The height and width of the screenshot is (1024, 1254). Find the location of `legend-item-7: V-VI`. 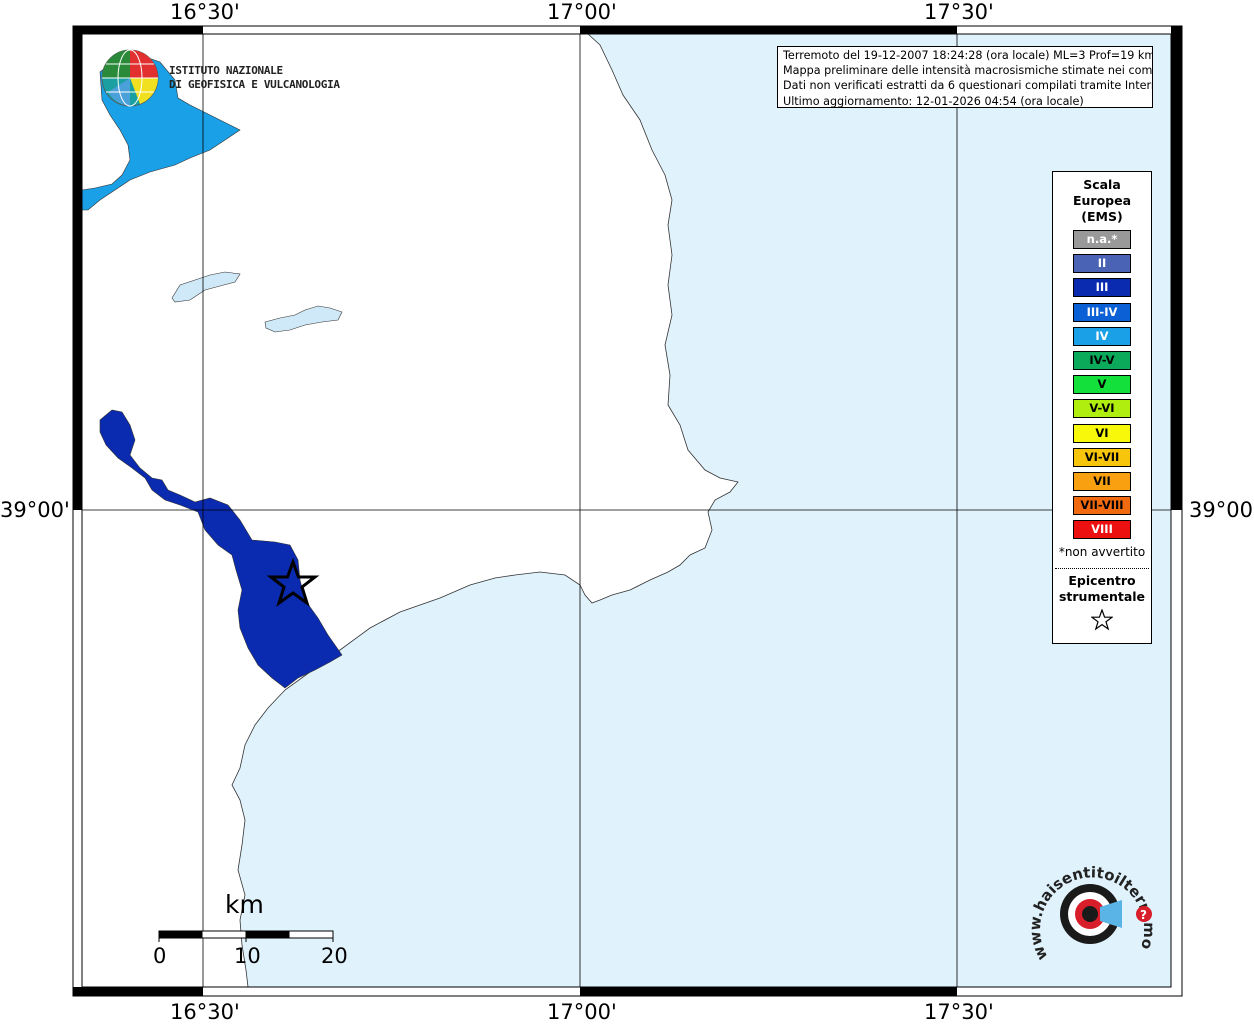

legend-item-7: V-VI is located at coordinates (1102, 409).